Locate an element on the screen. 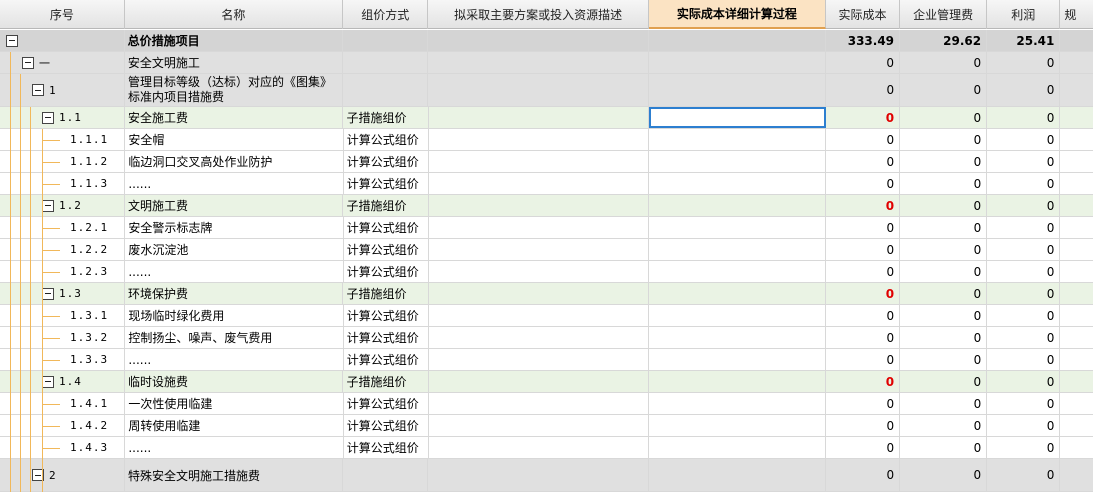 The width and height of the screenshot is (1093, 502). name-cell: 周转使用临建 is located at coordinates (234, 425).